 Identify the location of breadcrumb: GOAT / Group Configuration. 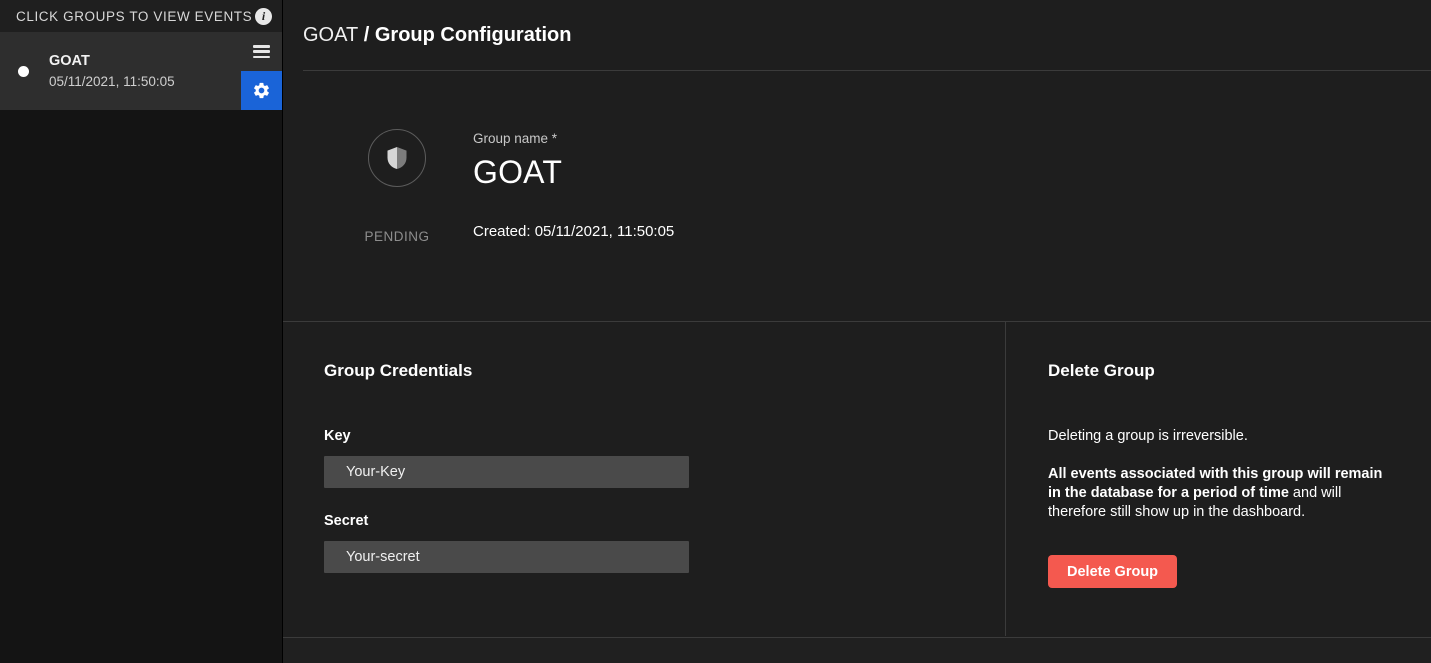
(437, 35).